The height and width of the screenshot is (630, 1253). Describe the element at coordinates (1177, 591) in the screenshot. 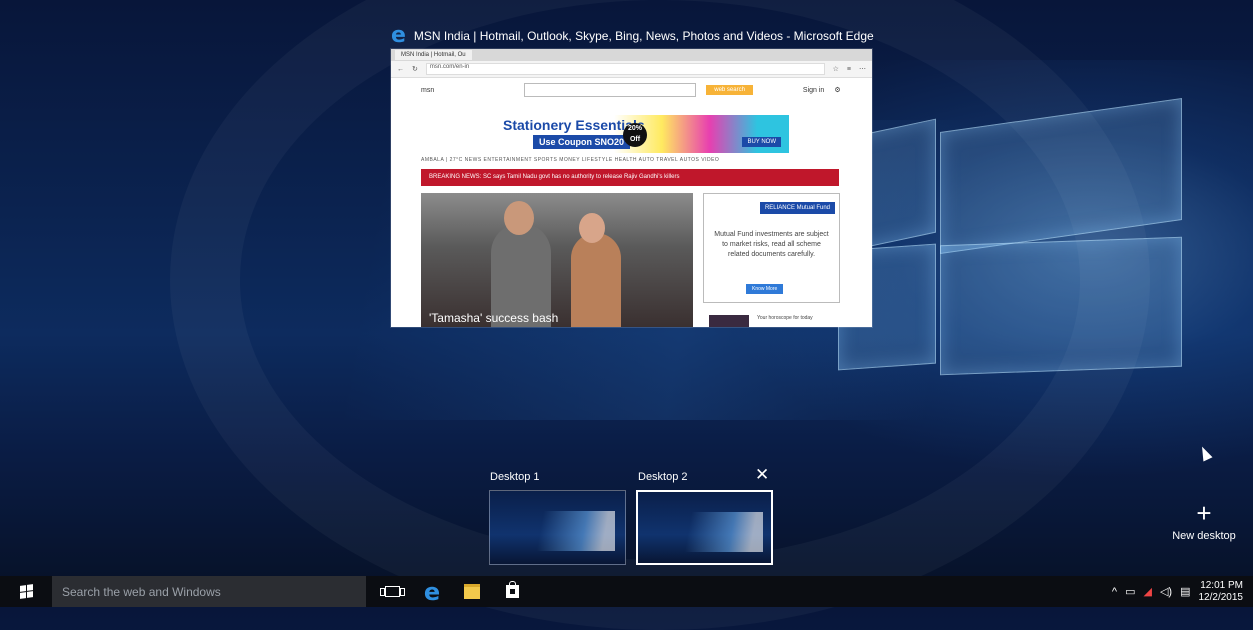

I see `system-tray: ^ ▭ ◢ ◁) ▤ 12:01 PM 12/2/2015` at that location.